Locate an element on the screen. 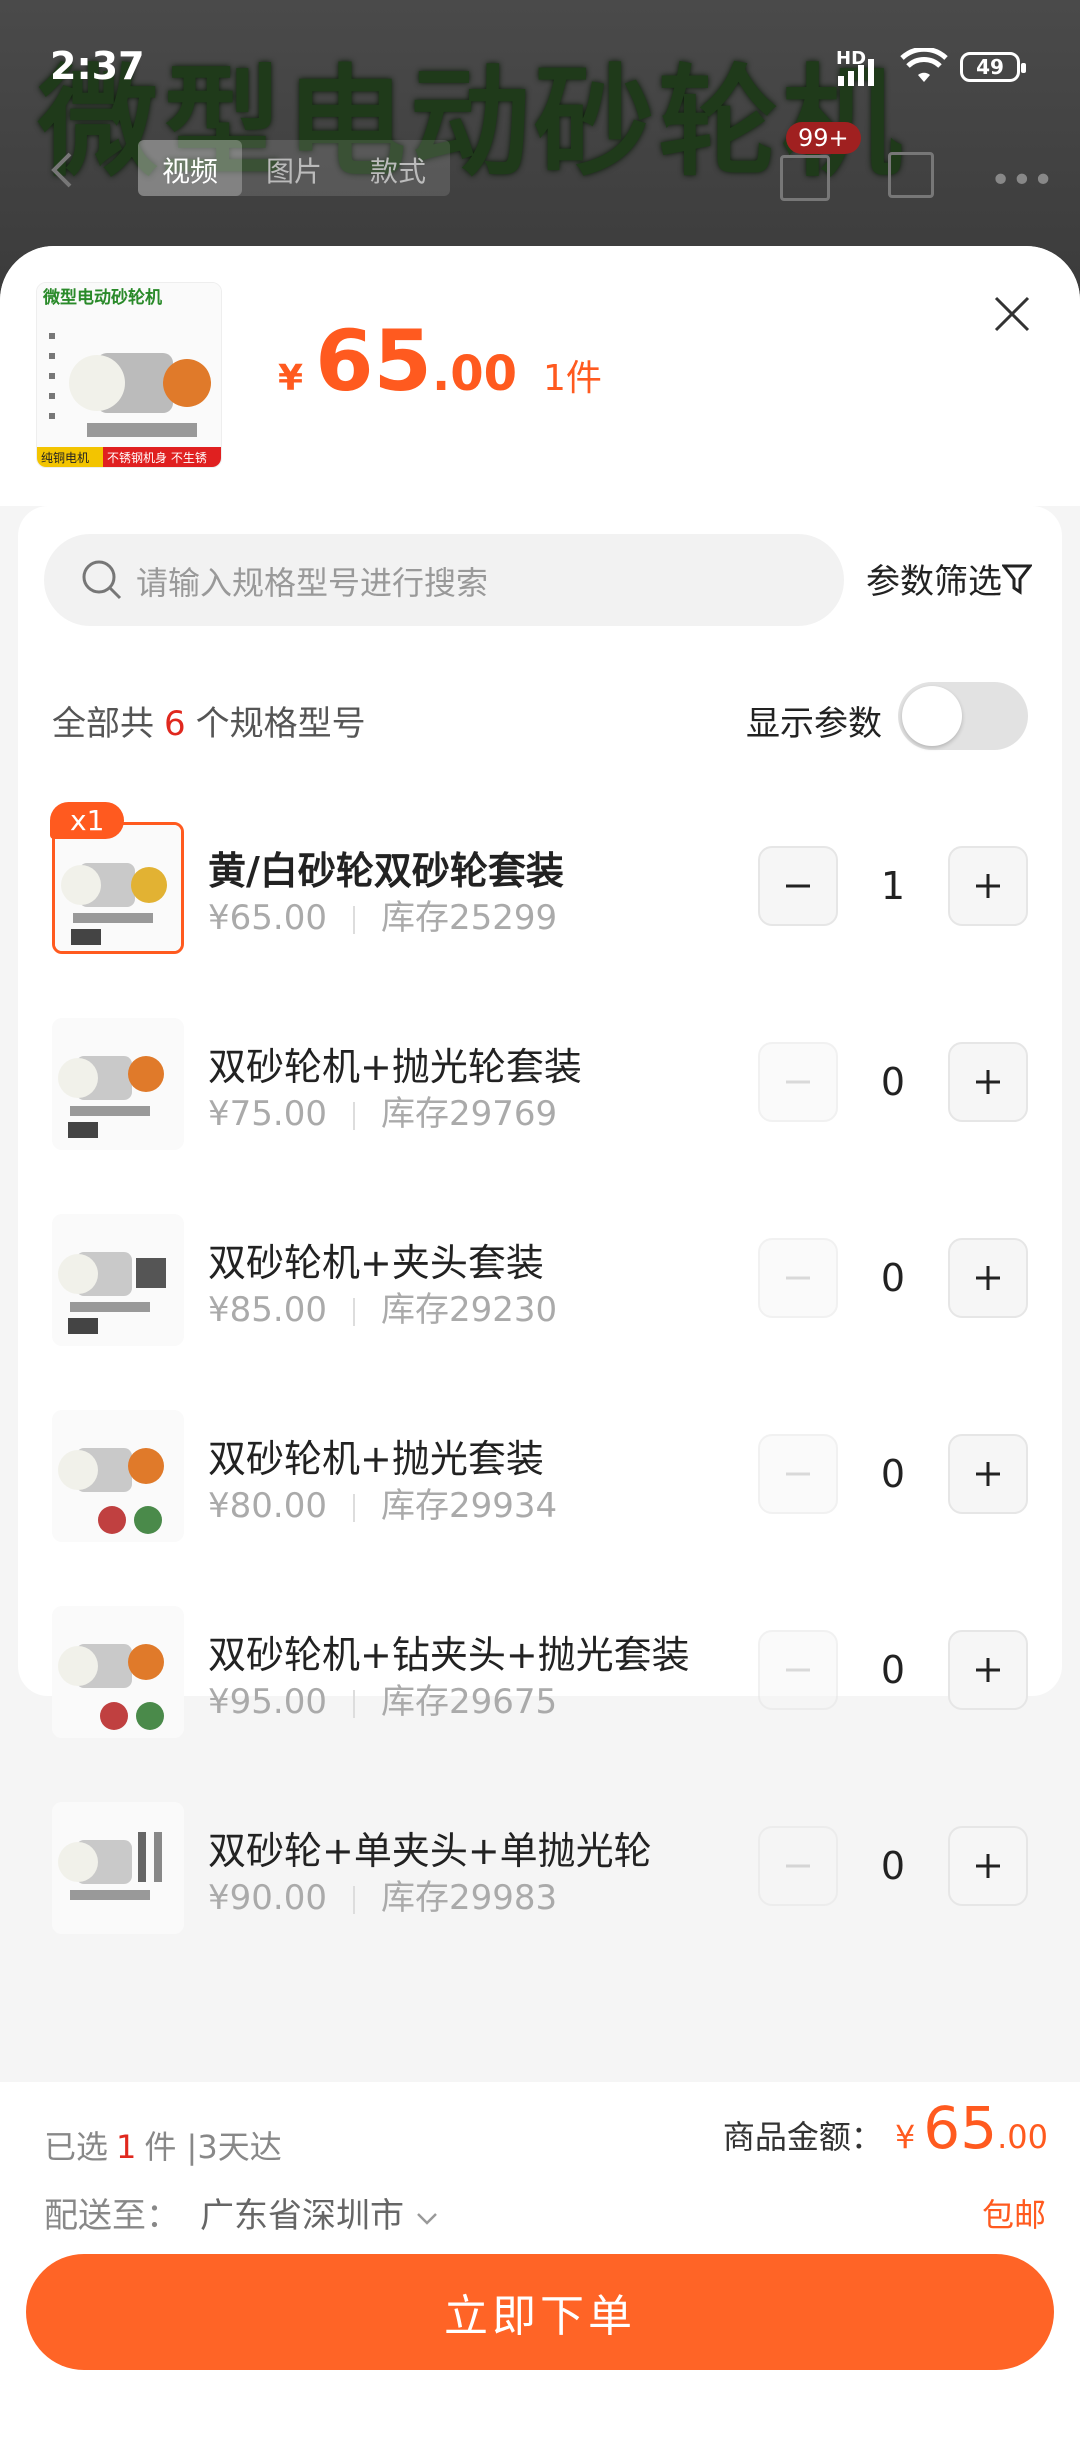 The image size is (1080, 2460). param-filter-button: 参数筛选 is located at coordinates (949, 578).